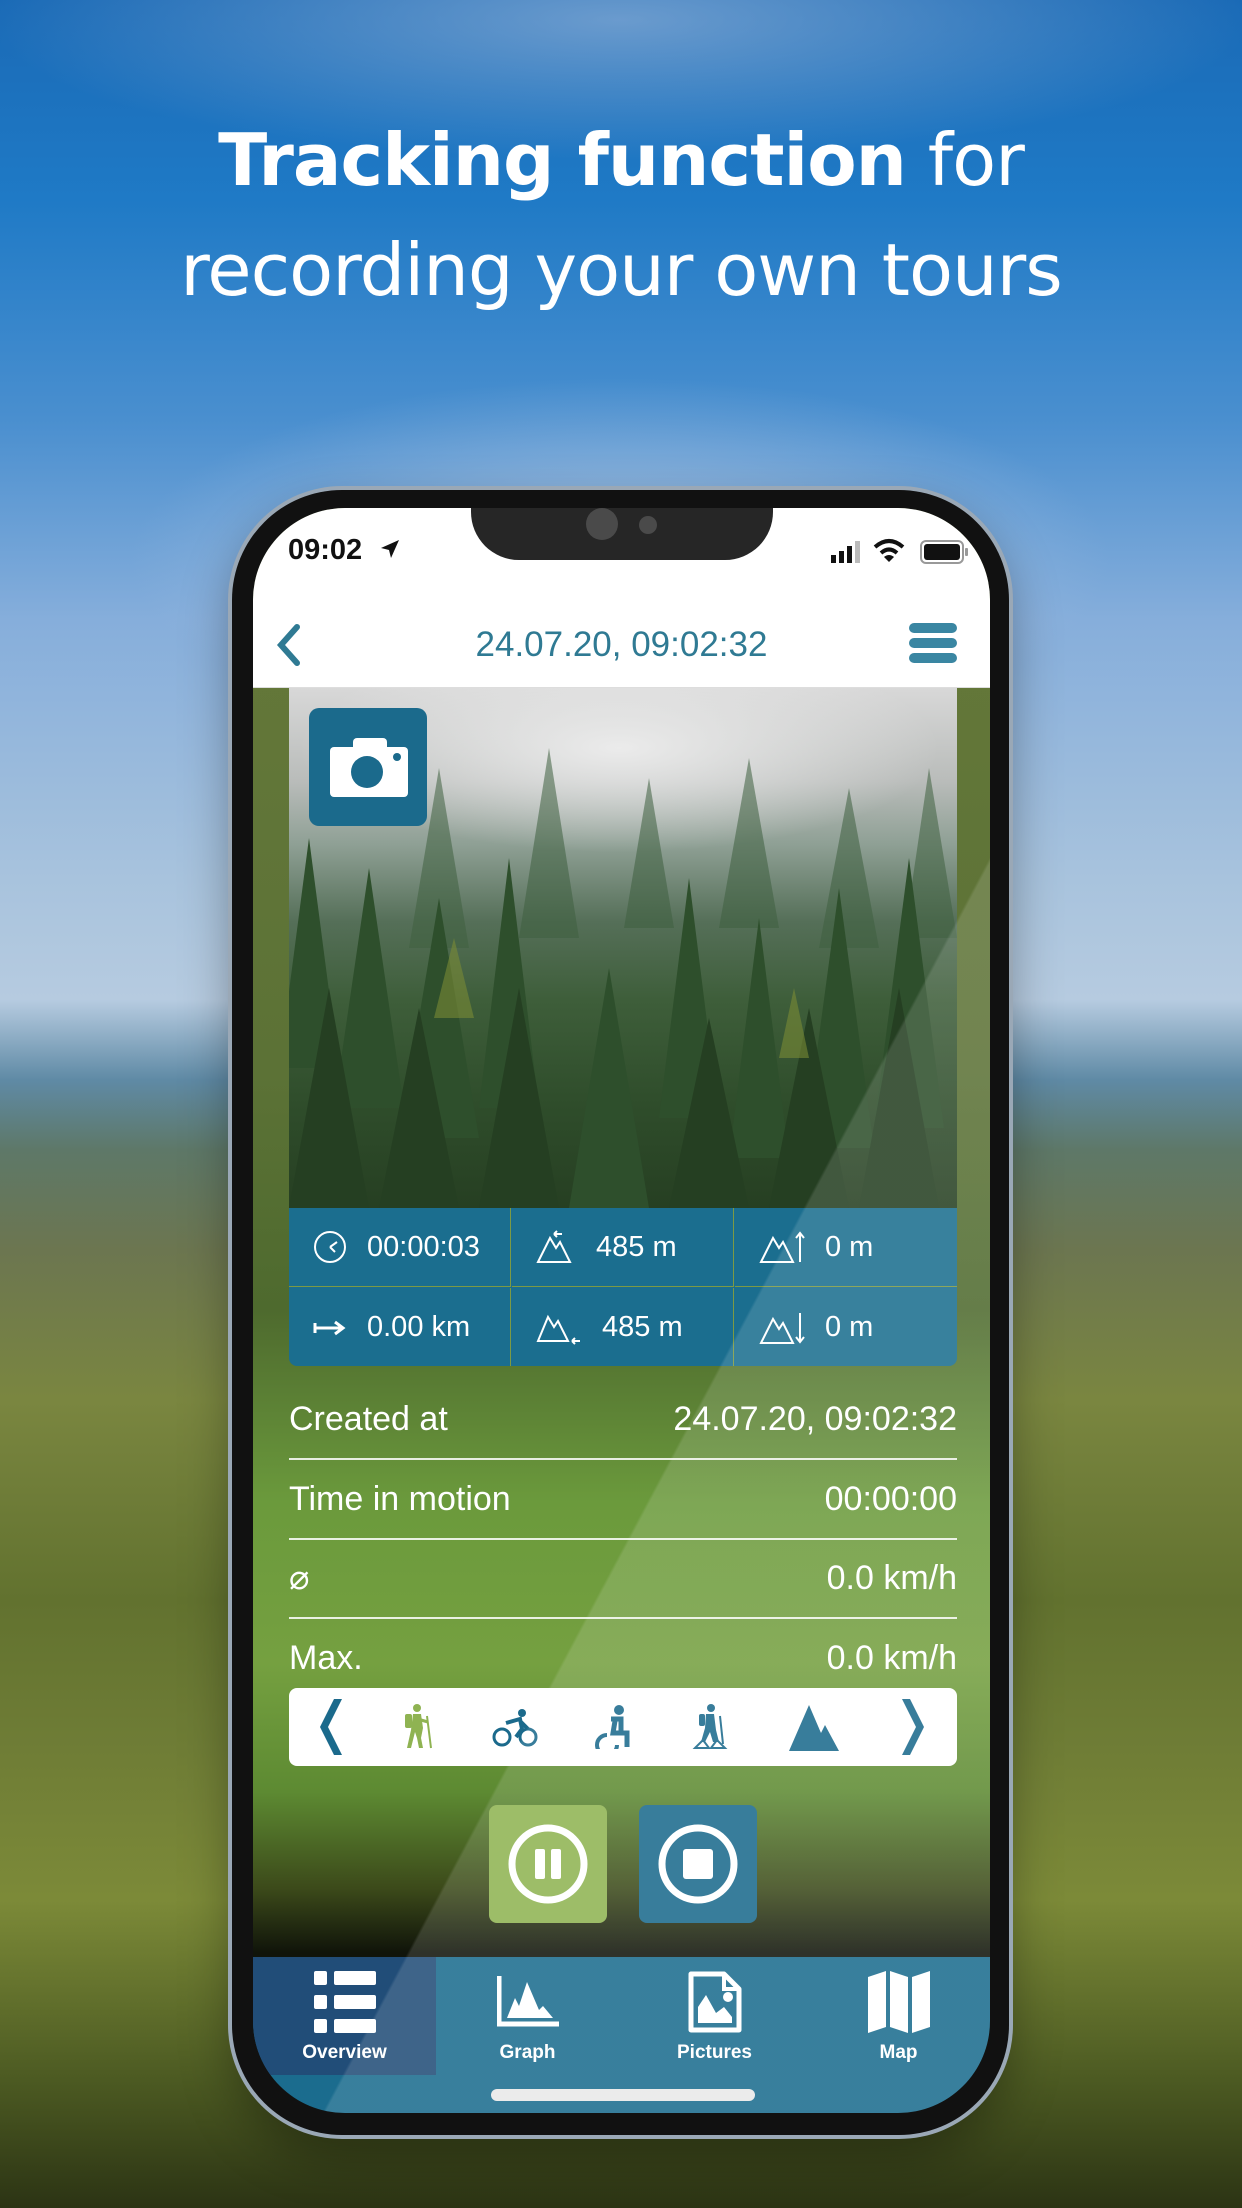 Image resolution: width=1242 pixels, height=2208 pixels. Describe the element at coordinates (554, 1246) in the screenshot. I see `altitude-start-icon` at that location.